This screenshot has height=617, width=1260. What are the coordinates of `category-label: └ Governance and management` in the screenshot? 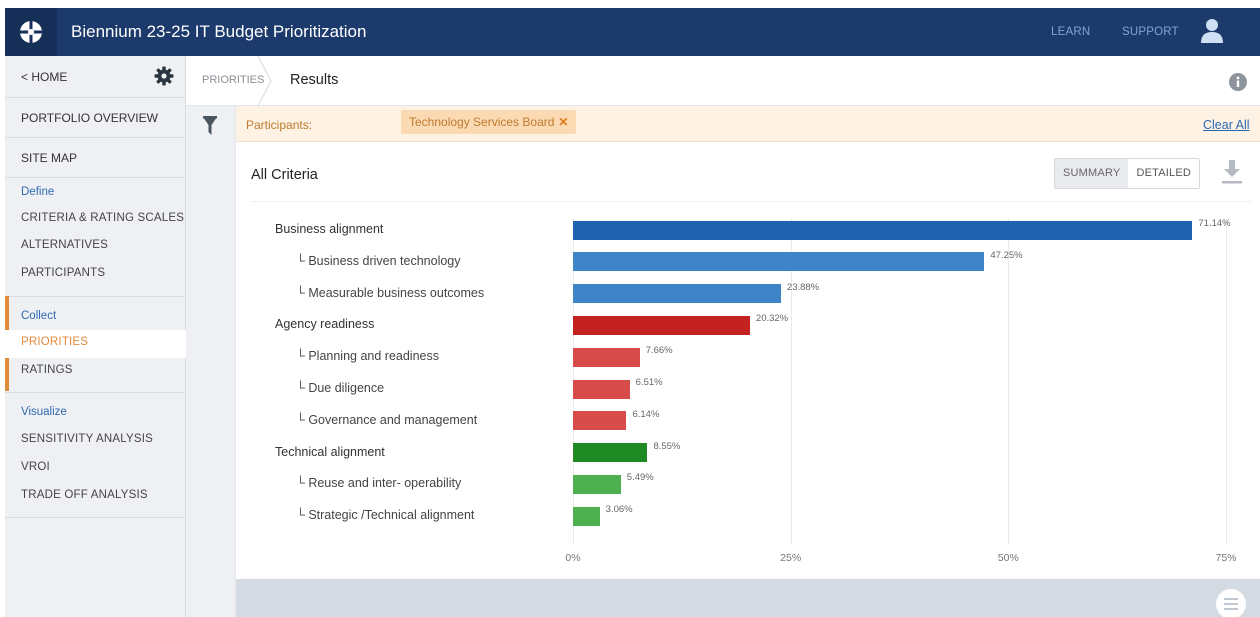 It's located at (387, 419).